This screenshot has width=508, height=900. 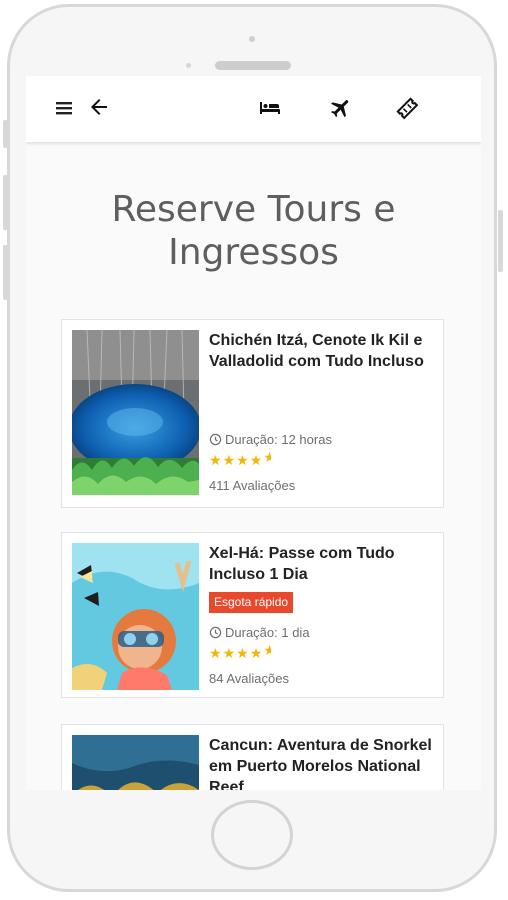 I want to click on arrow-left-icon, so click(x=99, y=107).